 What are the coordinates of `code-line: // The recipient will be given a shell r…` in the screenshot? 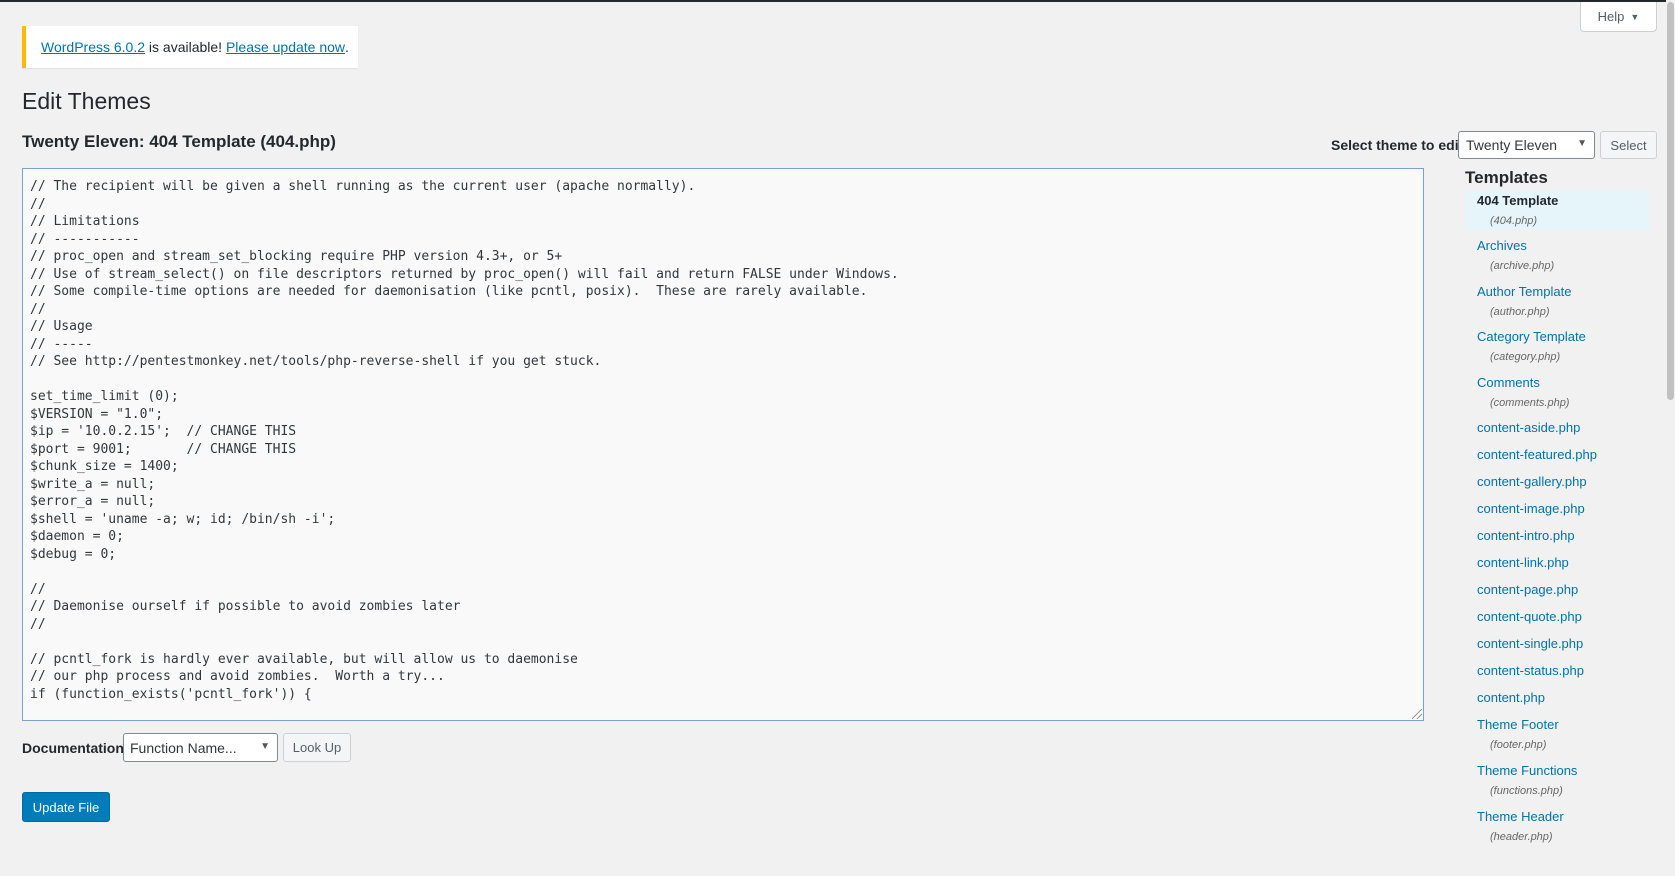 It's located at (363, 186).